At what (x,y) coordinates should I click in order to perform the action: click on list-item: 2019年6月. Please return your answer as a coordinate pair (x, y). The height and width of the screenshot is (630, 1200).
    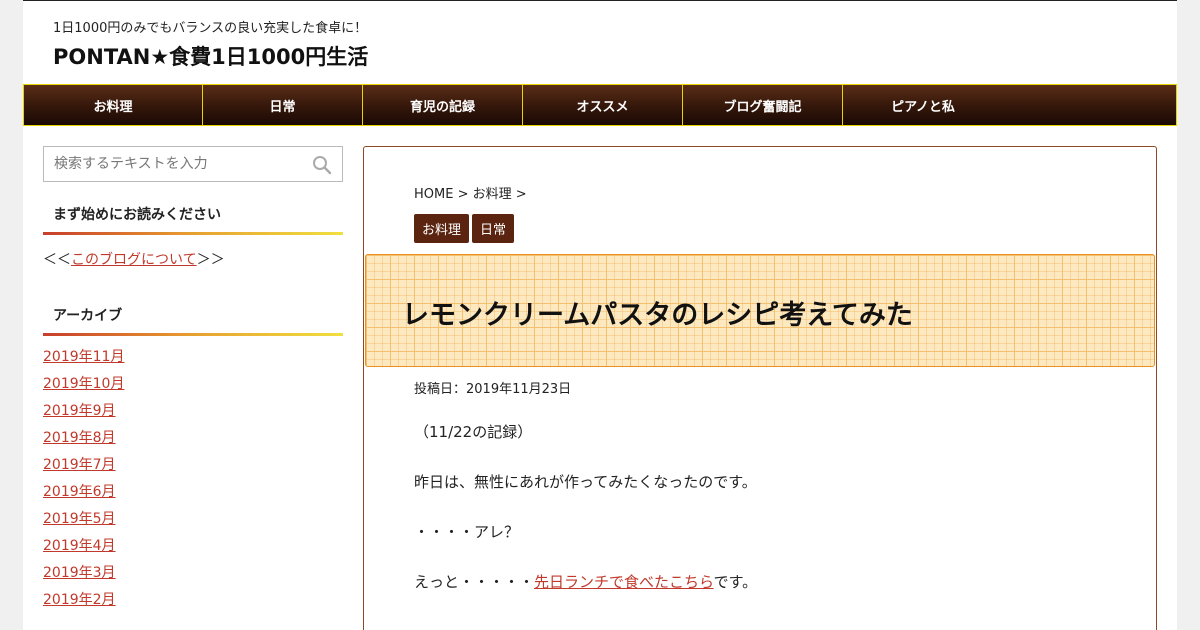
    Looking at the image, I should click on (193, 494).